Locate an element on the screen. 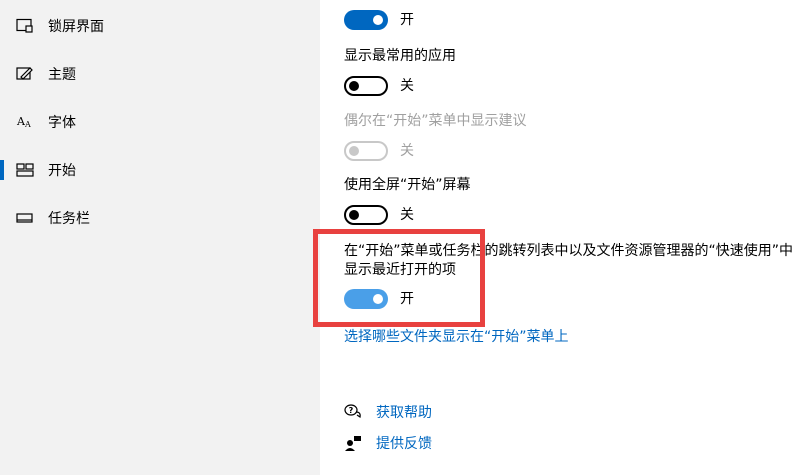  most-used-label: 显示最常用的应用 is located at coordinates (400, 56).